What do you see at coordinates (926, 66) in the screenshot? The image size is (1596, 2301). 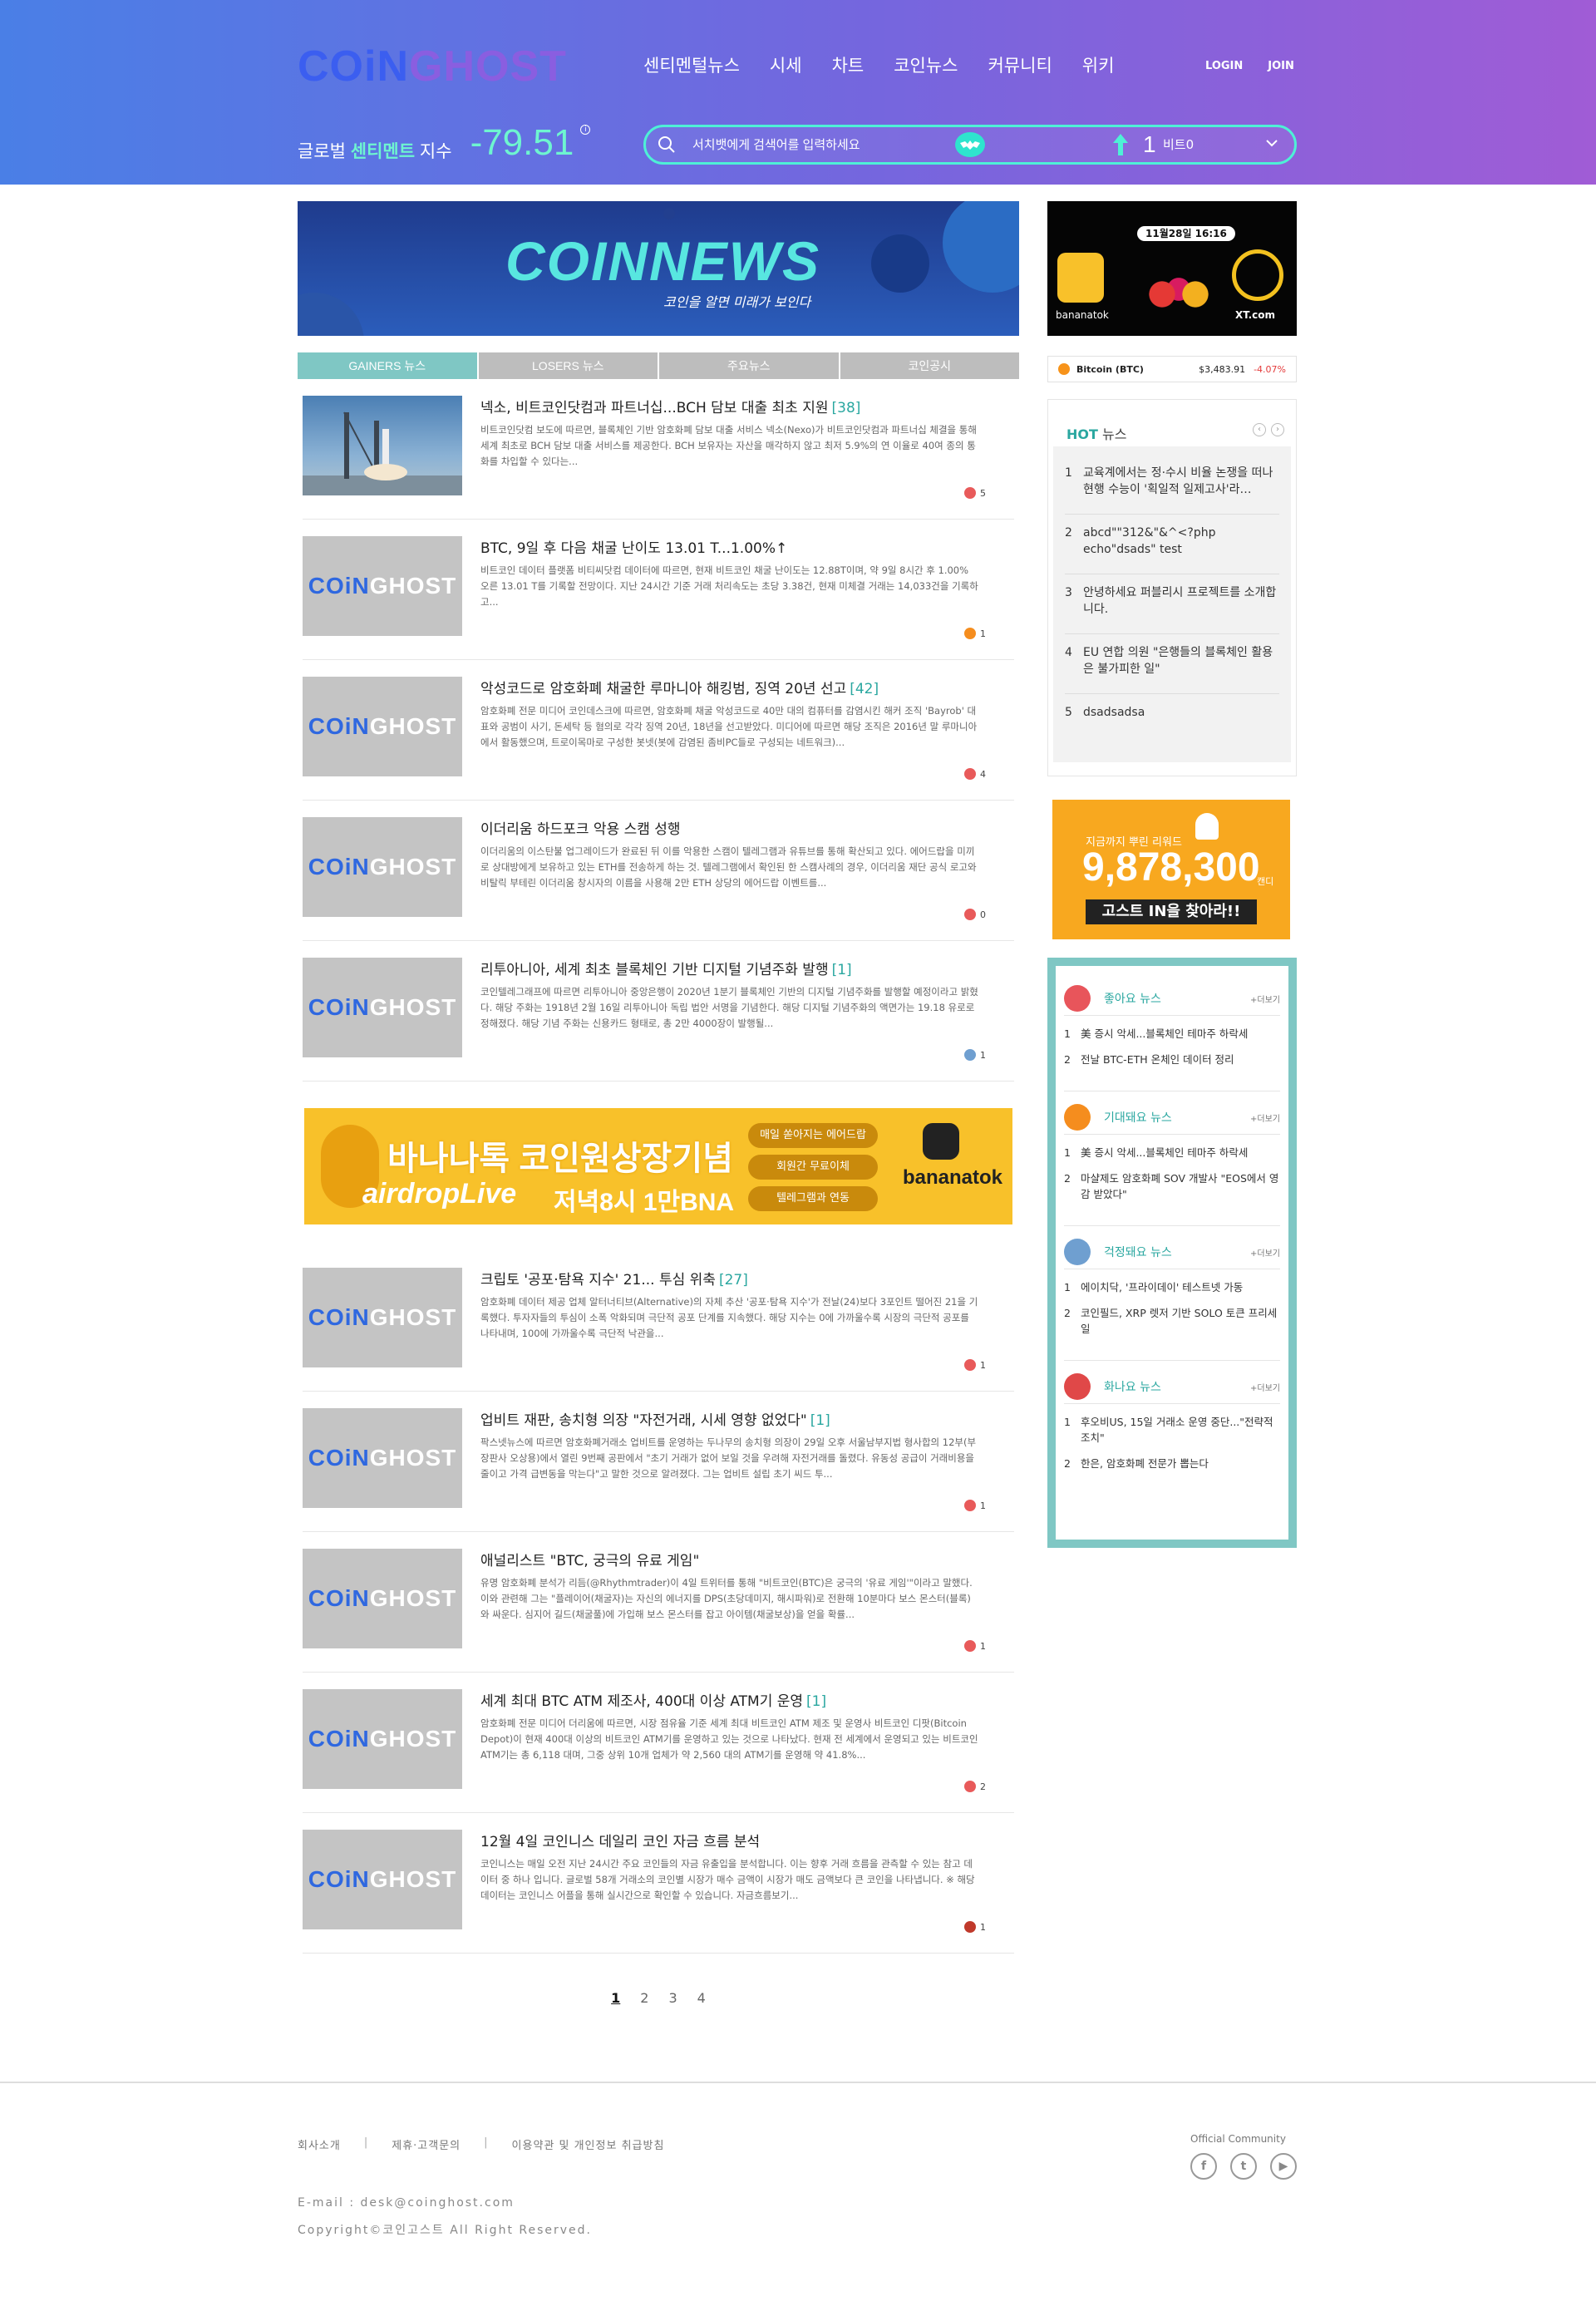 I see `nav-coin-news: 코인뉴스` at bounding box center [926, 66].